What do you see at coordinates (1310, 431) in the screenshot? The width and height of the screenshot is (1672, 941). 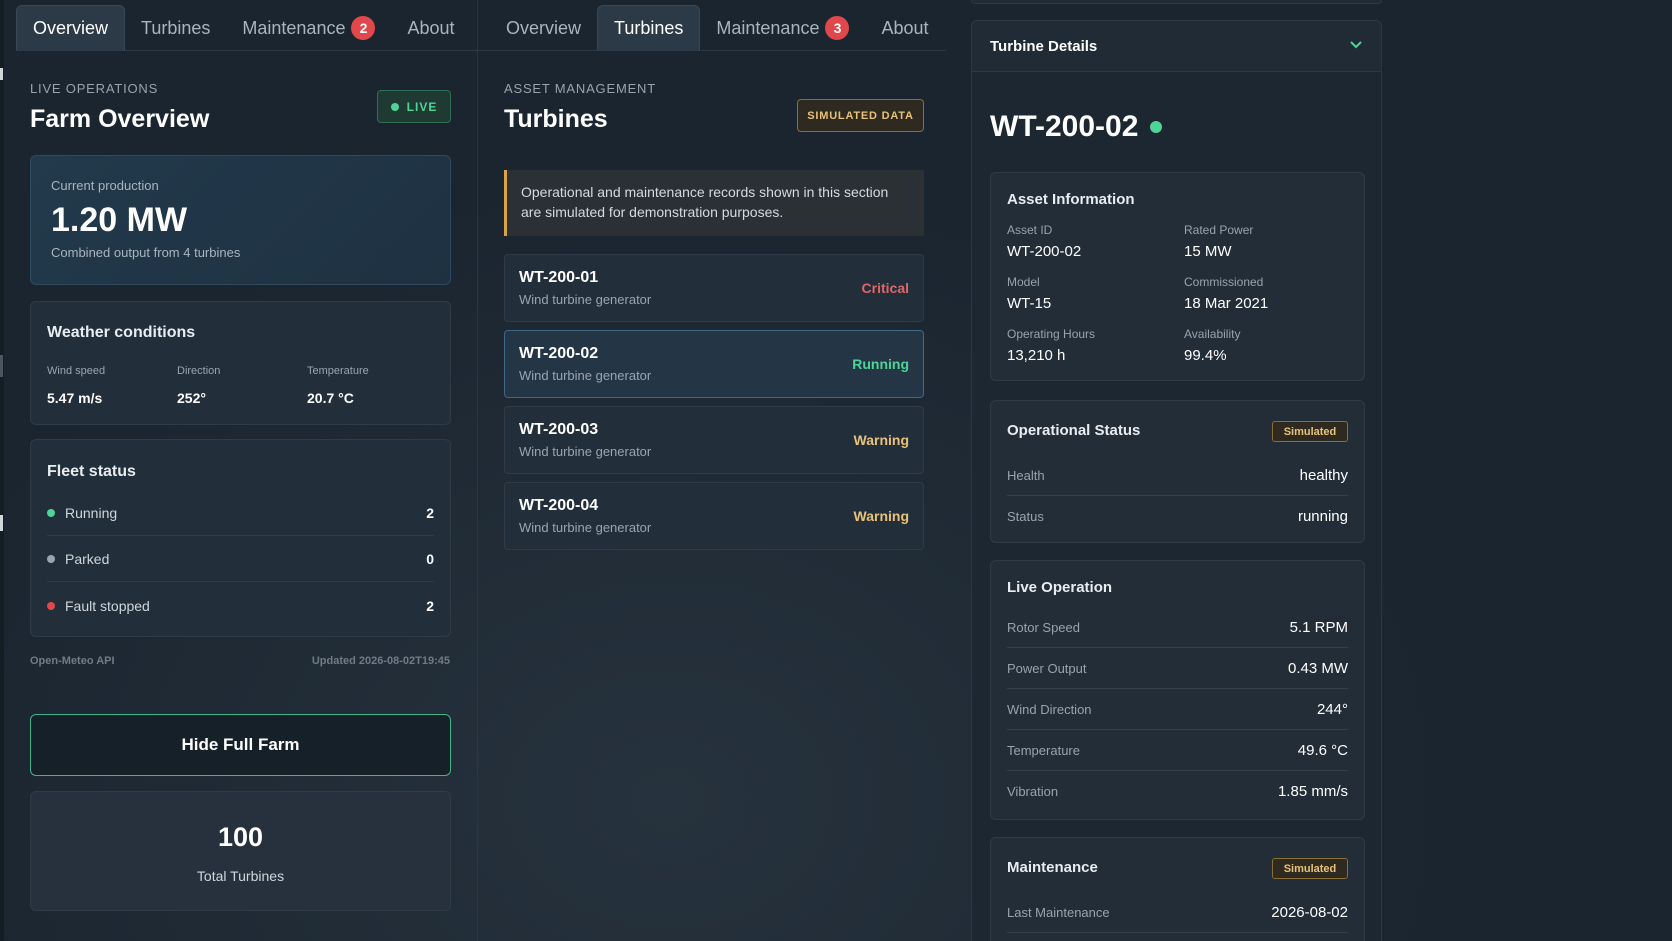 I see `simulated-badge: Simulated` at bounding box center [1310, 431].